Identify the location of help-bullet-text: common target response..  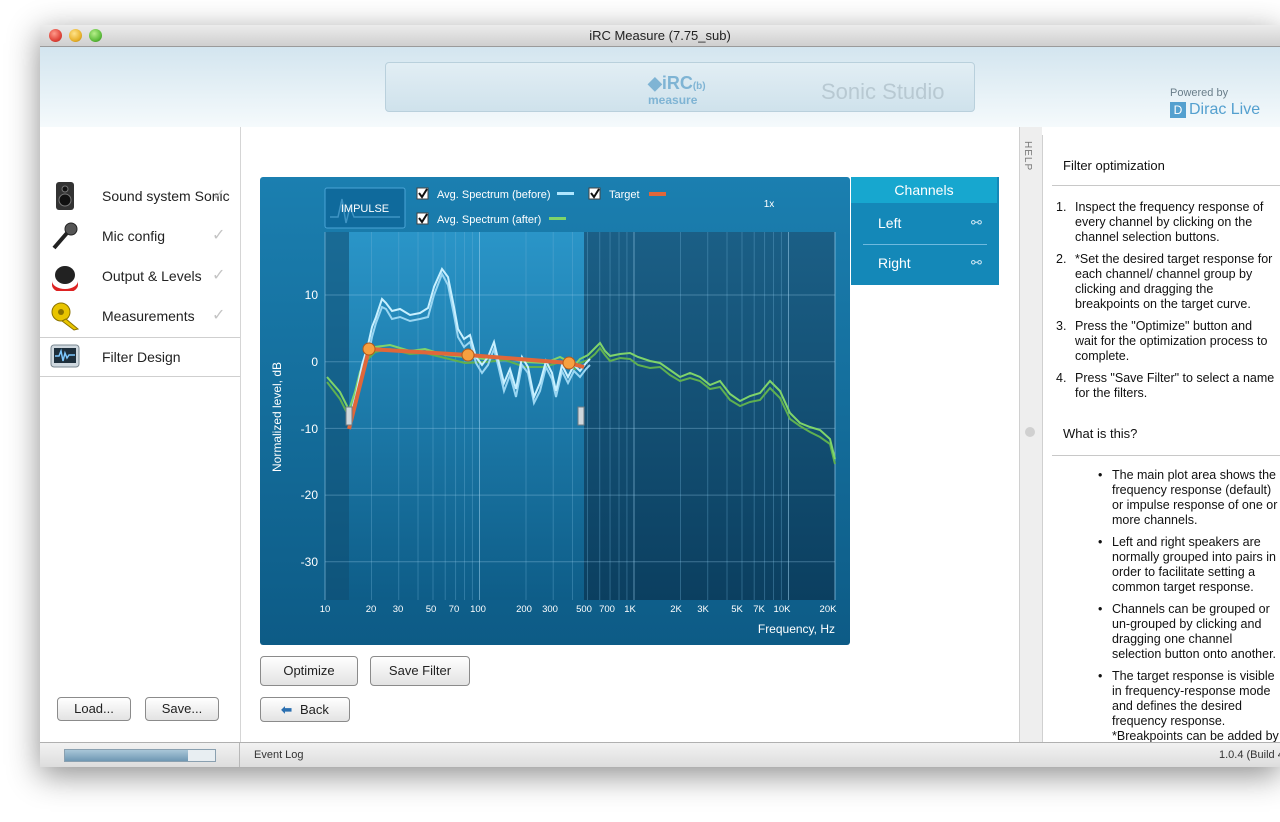
(1183, 587).